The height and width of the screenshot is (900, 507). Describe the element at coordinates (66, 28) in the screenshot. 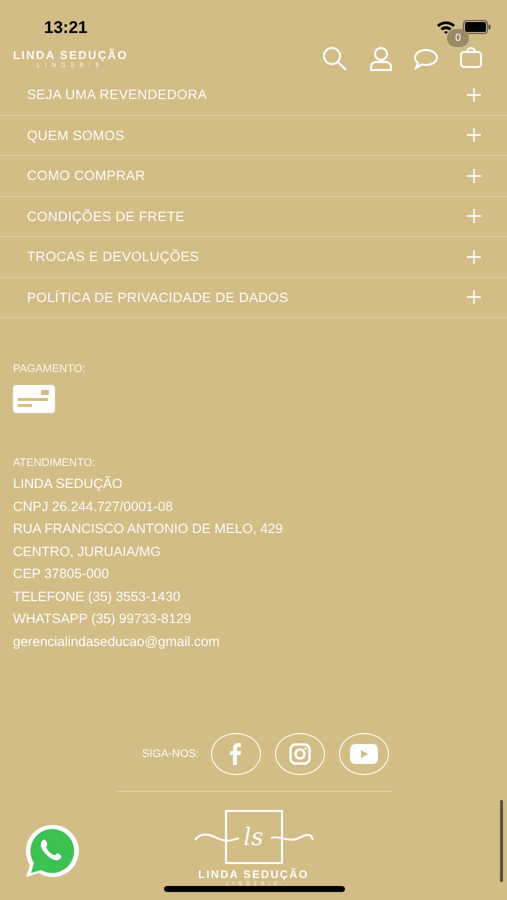

I see `status-time: 13:21` at that location.